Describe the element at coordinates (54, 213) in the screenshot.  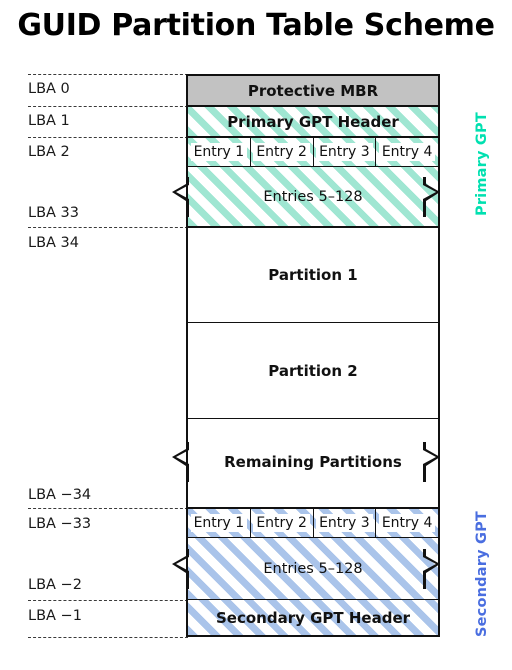
I see `lba-label-33: LBA 33` at that location.